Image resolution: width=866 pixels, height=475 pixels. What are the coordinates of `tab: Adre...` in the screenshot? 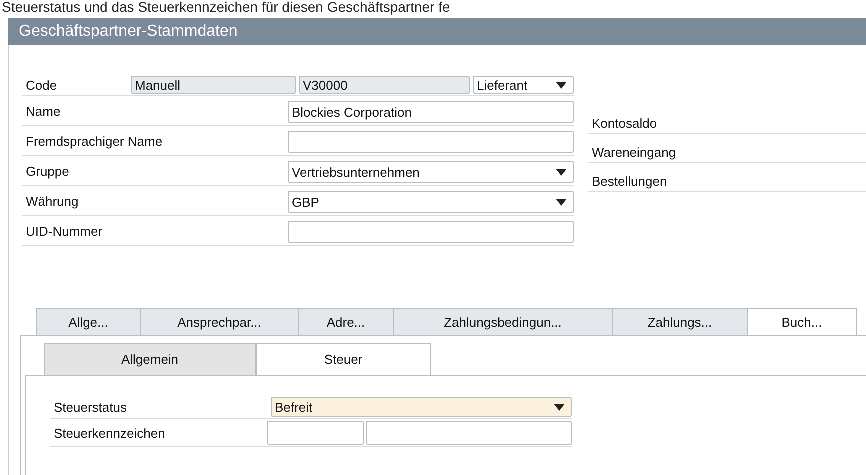 It's located at (346, 321).